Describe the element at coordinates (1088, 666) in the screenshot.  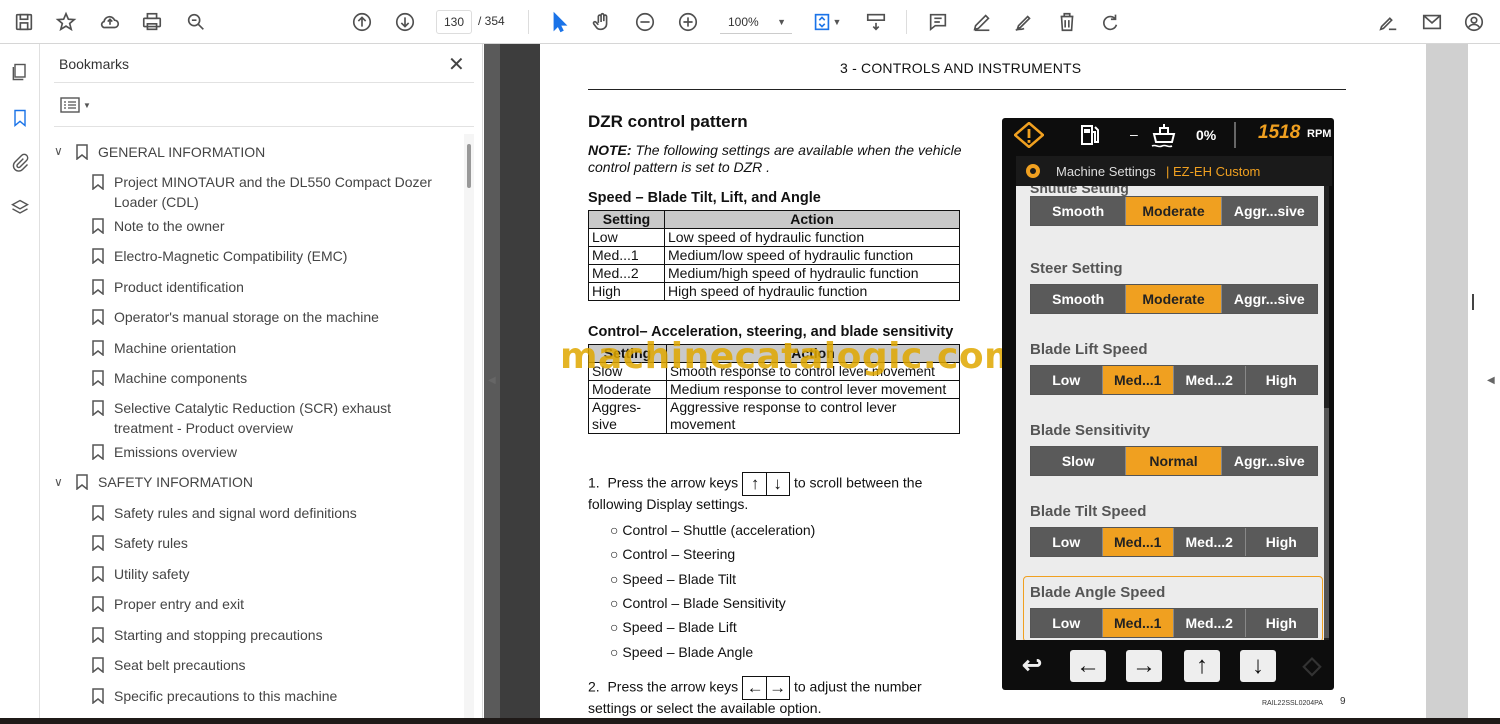
I see `arrow-left-icon: ←` at that location.